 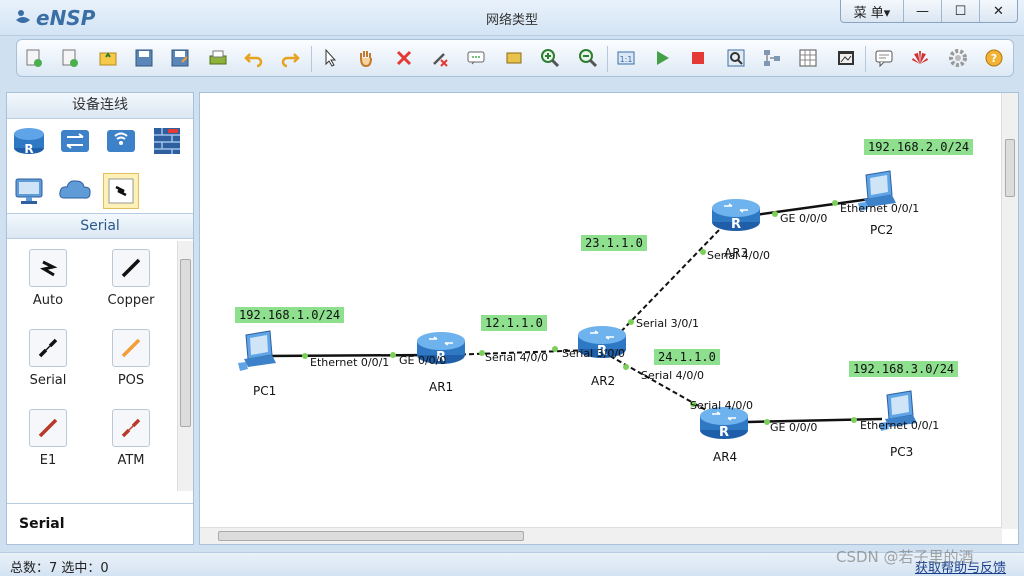 I want to click on svg-text: 1:1, so click(x=626, y=59).